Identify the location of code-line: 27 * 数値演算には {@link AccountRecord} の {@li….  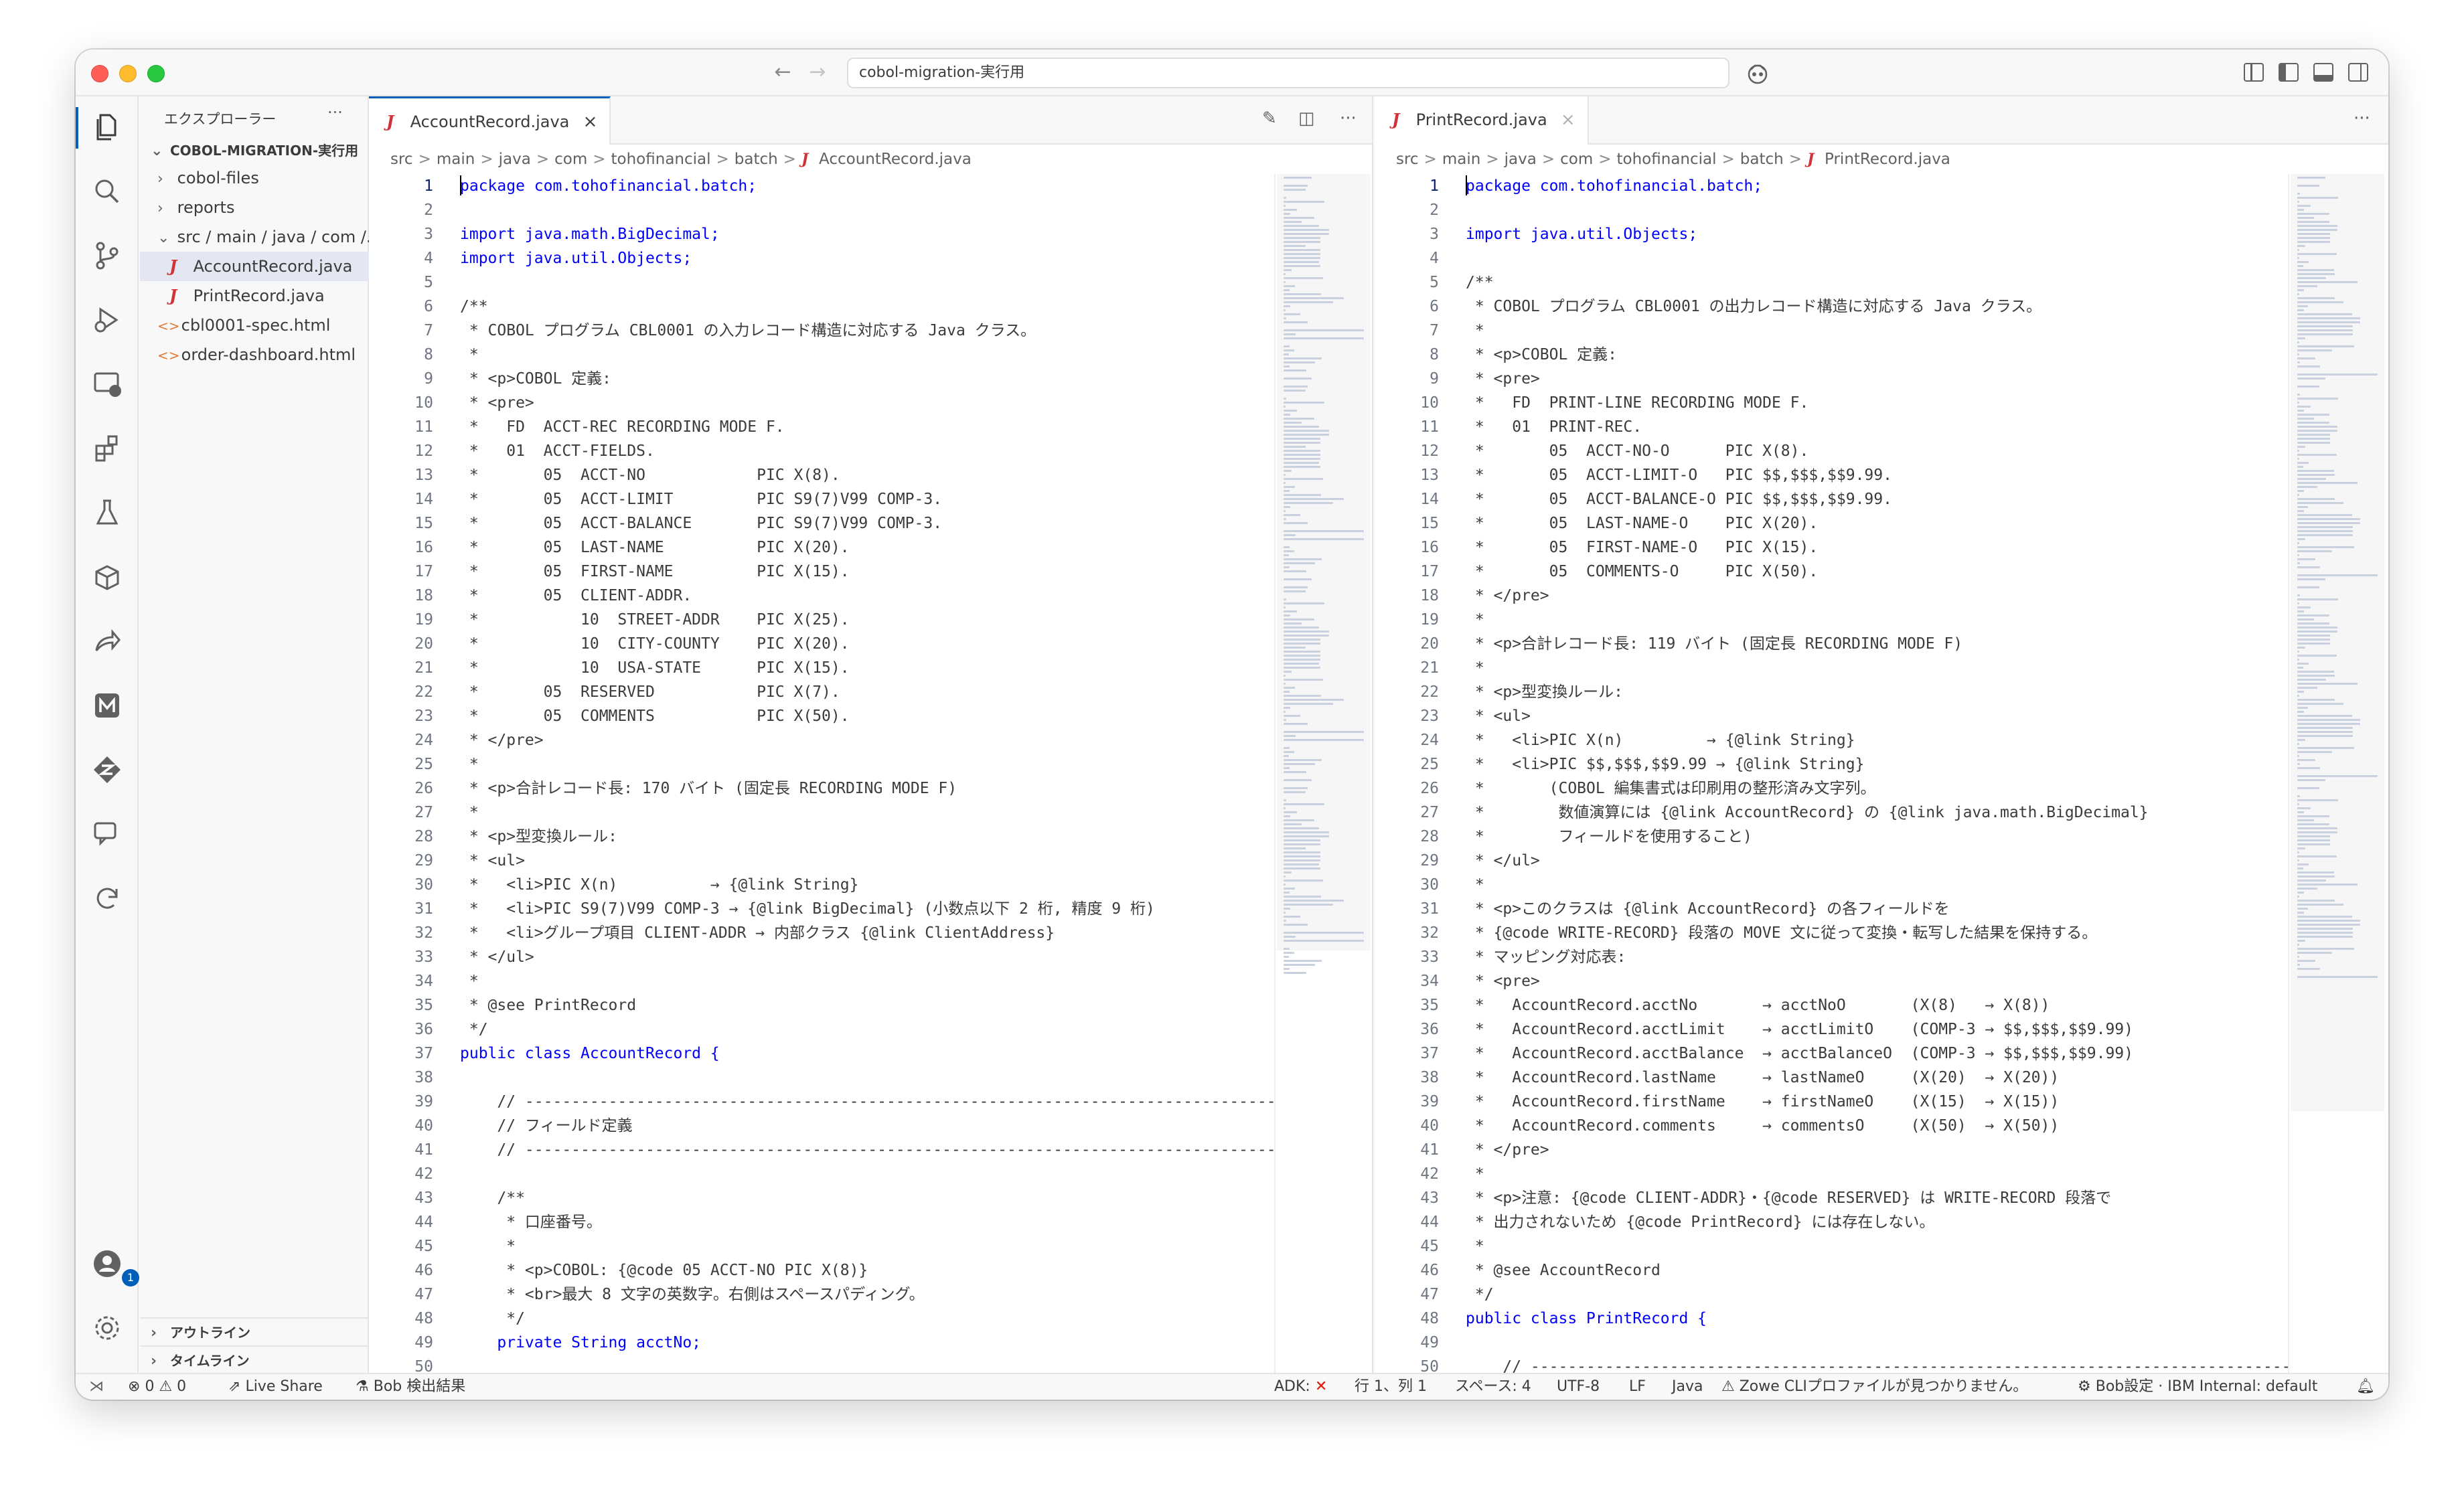
(1881, 813).